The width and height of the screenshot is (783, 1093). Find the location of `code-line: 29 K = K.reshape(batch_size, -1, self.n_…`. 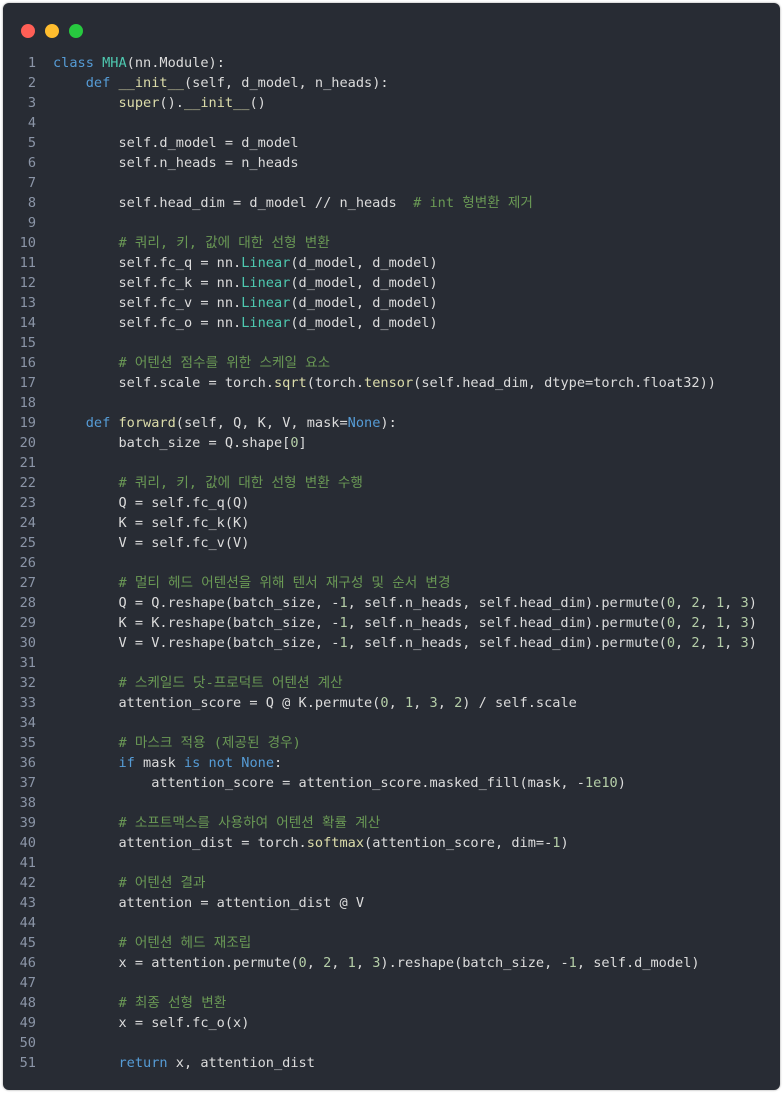

code-line: 29 K = K.reshape(batch_size, -1, self.n_… is located at coordinates (391, 623).